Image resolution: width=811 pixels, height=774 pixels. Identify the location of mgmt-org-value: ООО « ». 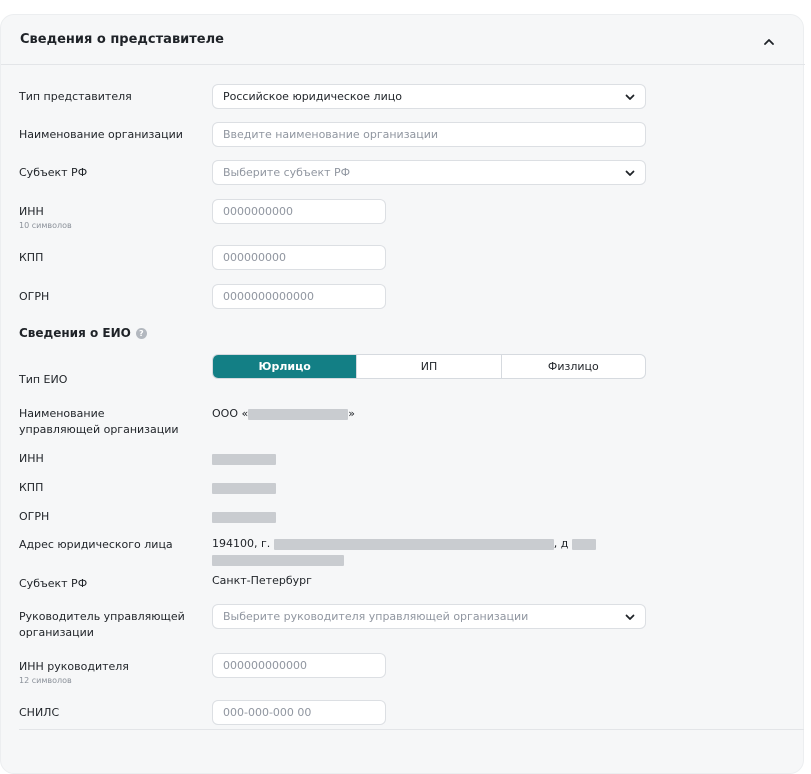
(283, 414).